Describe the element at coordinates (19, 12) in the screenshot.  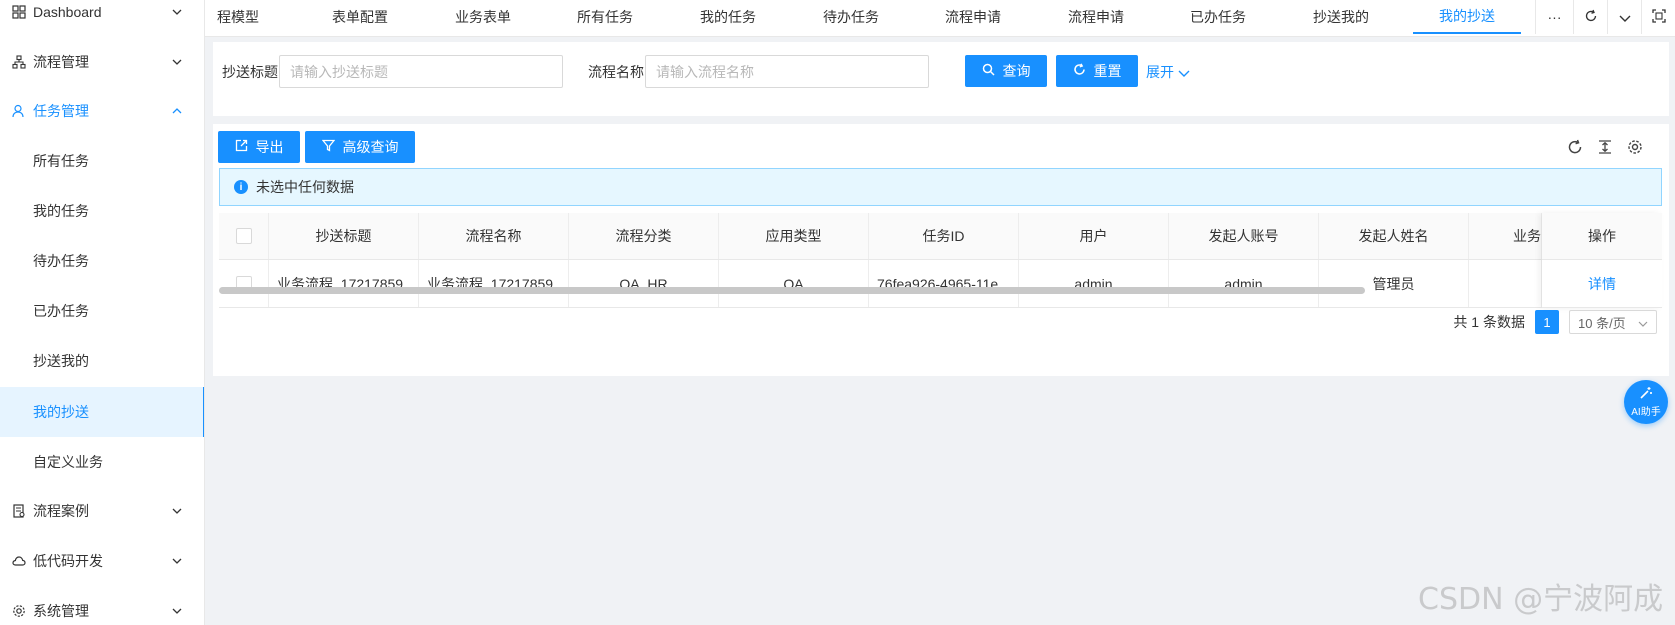
I see `dashboard-icon` at that location.